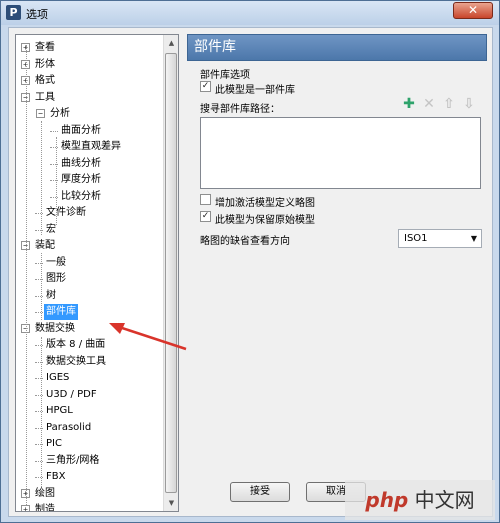  I want to click on move-up-icon: ⇧, so click(449, 104).